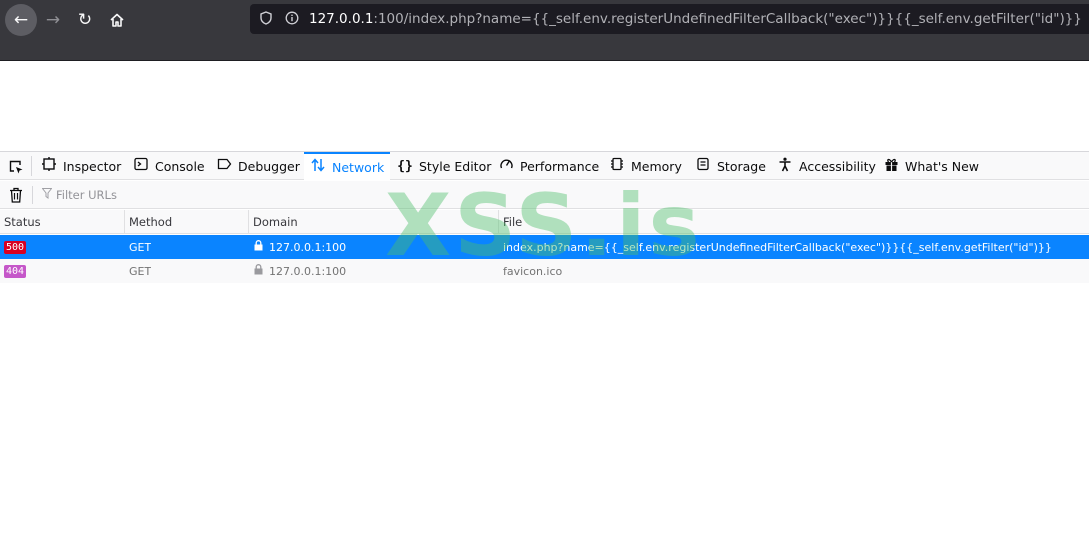 The width and height of the screenshot is (1089, 551). I want to click on home-button, so click(117, 20).